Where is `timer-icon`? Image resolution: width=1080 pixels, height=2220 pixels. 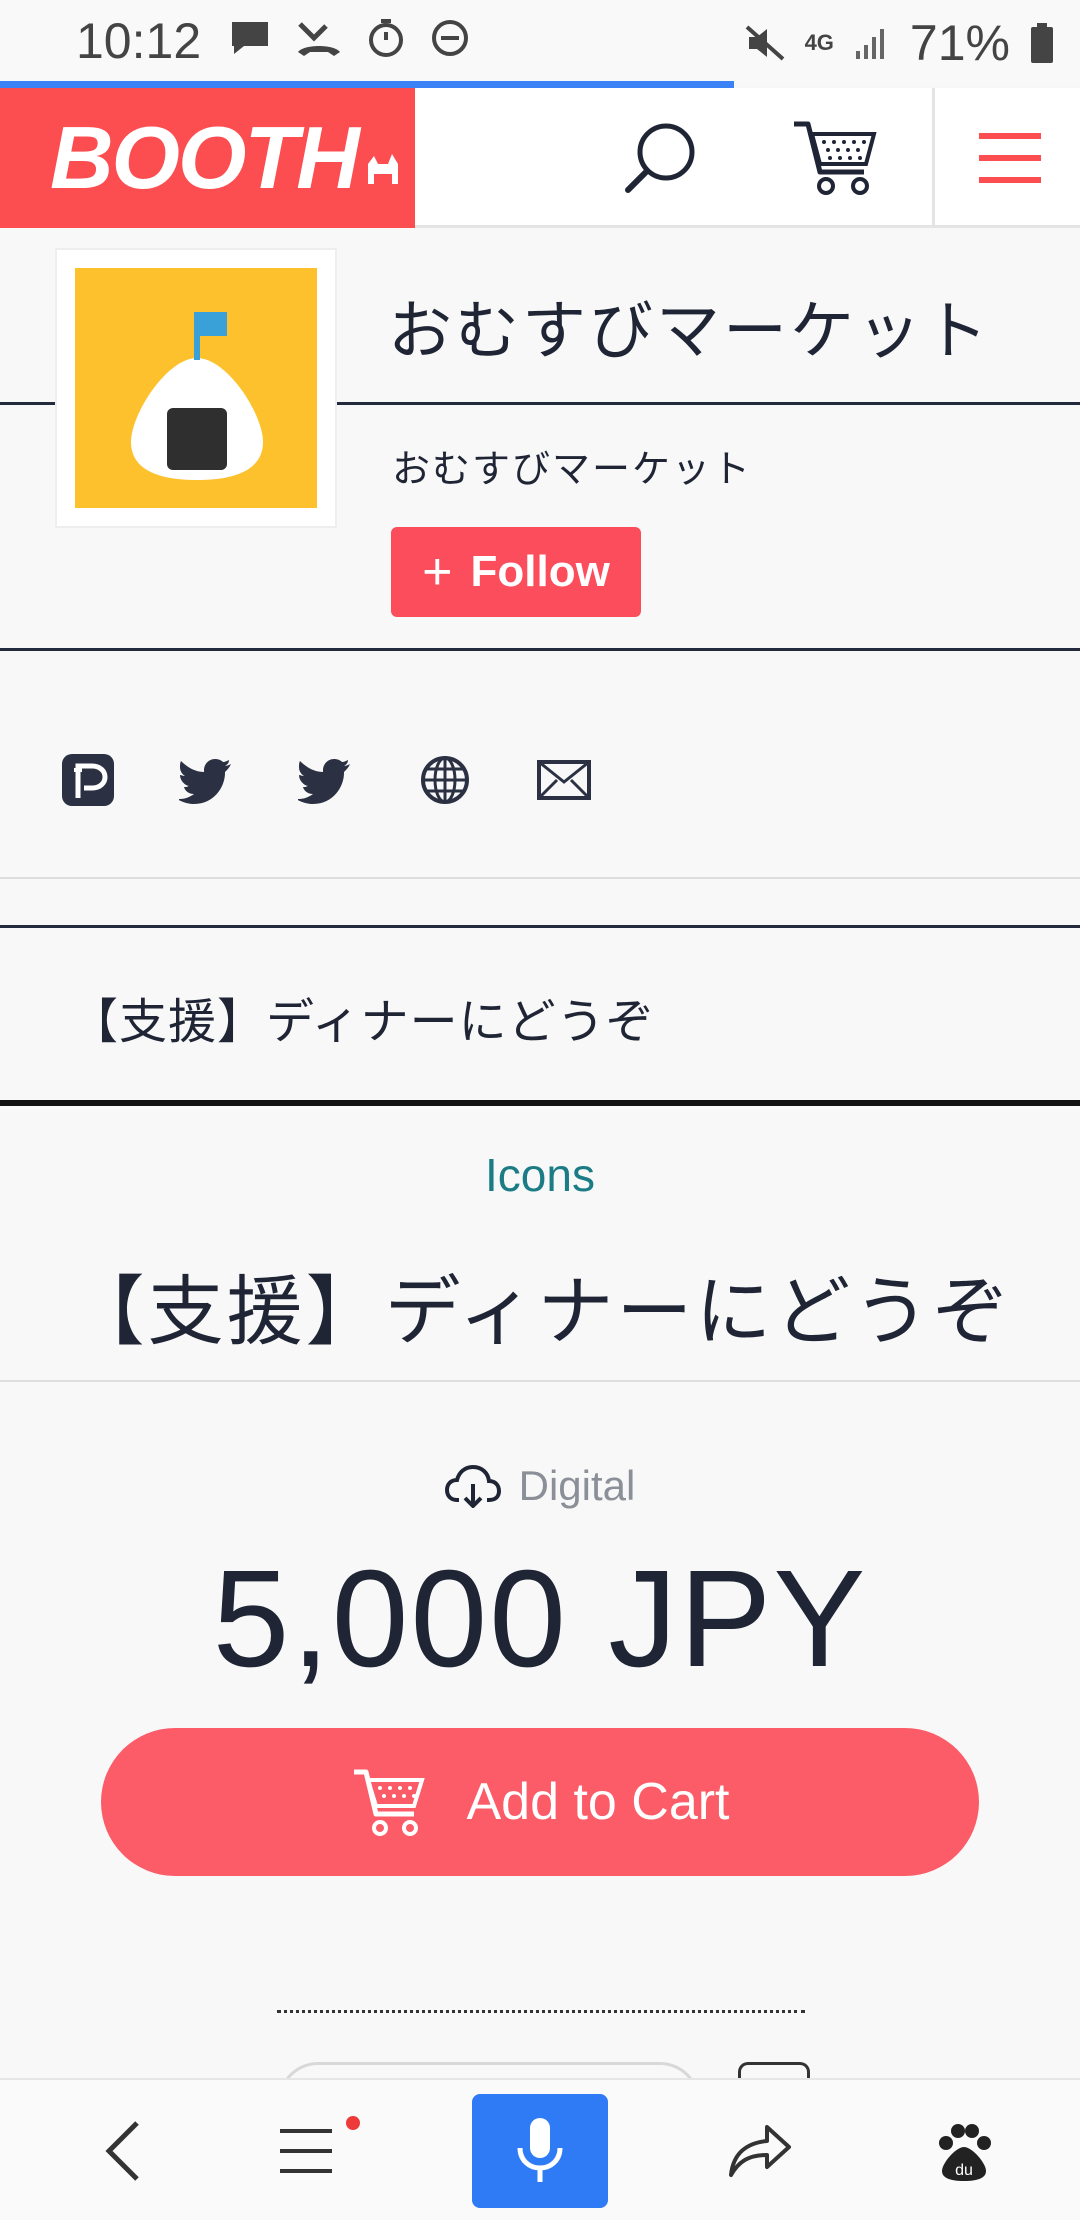 timer-icon is located at coordinates (386, 38).